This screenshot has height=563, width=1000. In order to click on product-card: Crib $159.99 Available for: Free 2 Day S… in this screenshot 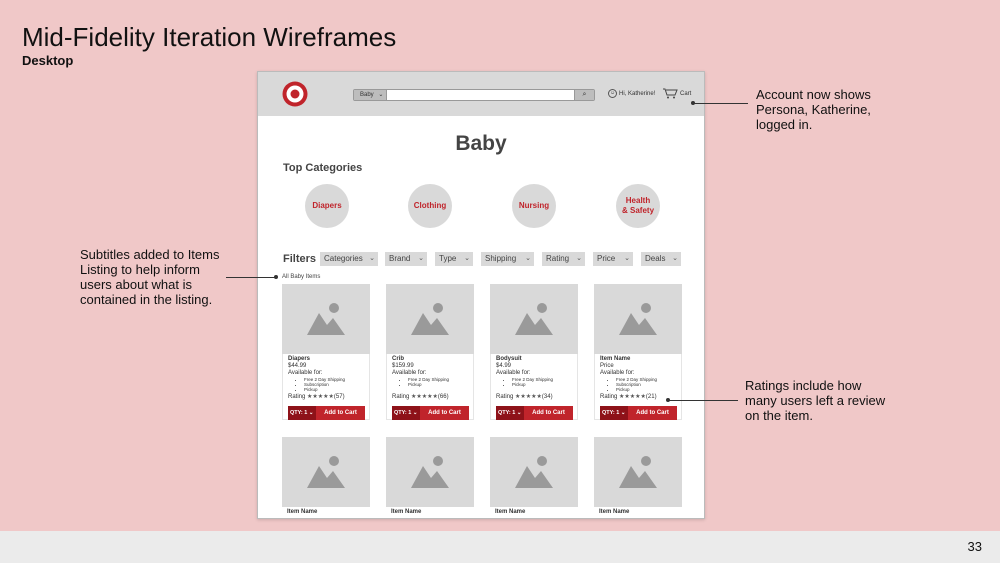, I will do `click(430, 352)`.